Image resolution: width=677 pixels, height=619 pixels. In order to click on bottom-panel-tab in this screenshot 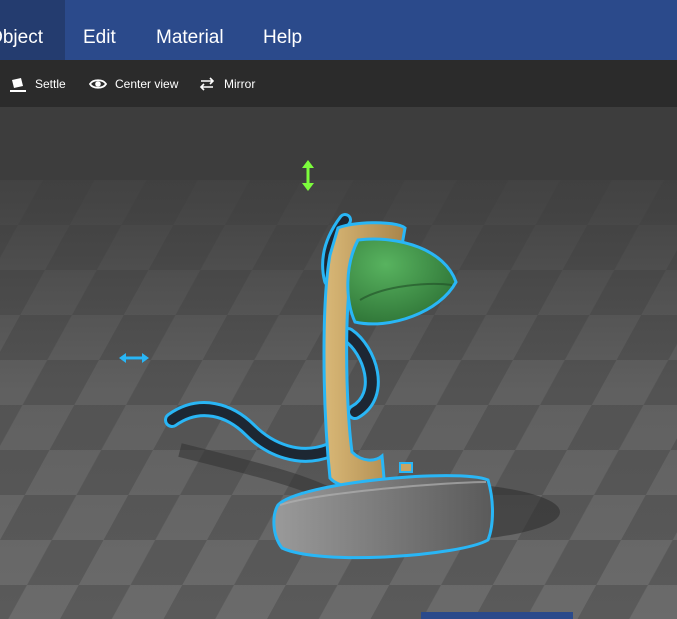, I will do `click(497, 615)`.